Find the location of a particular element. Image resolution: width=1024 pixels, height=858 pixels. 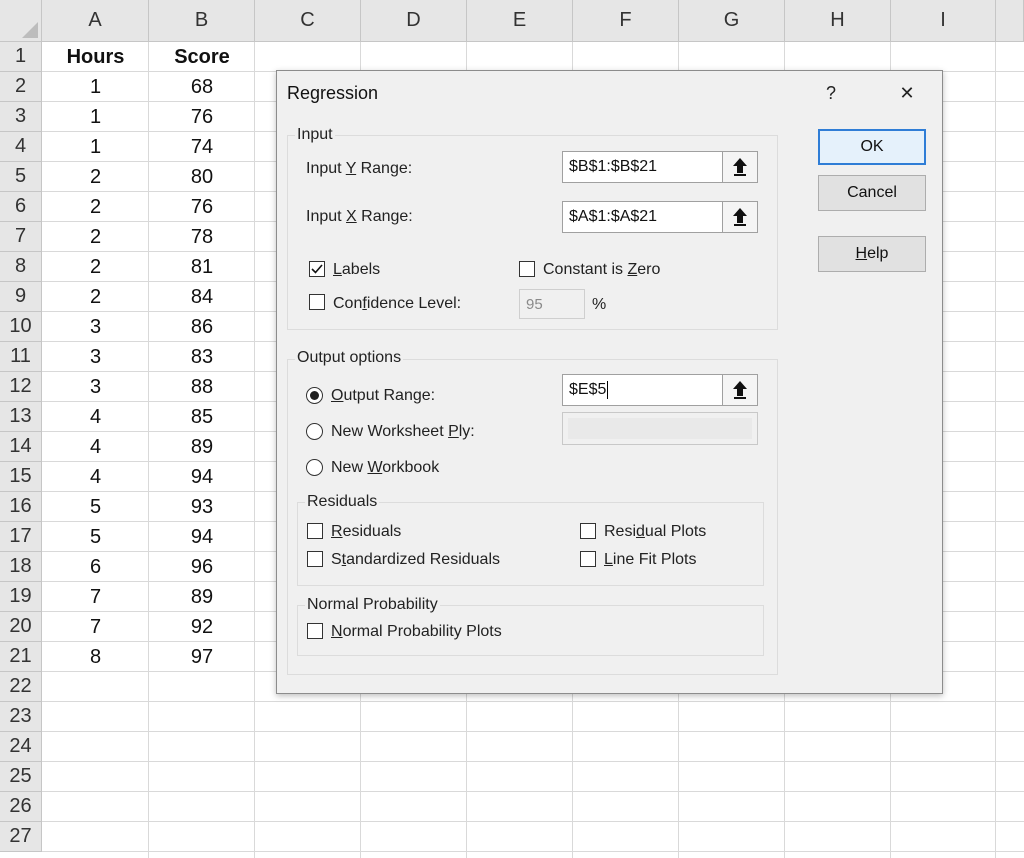

cancel-button: Cancel is located at coordinates (872, 193).